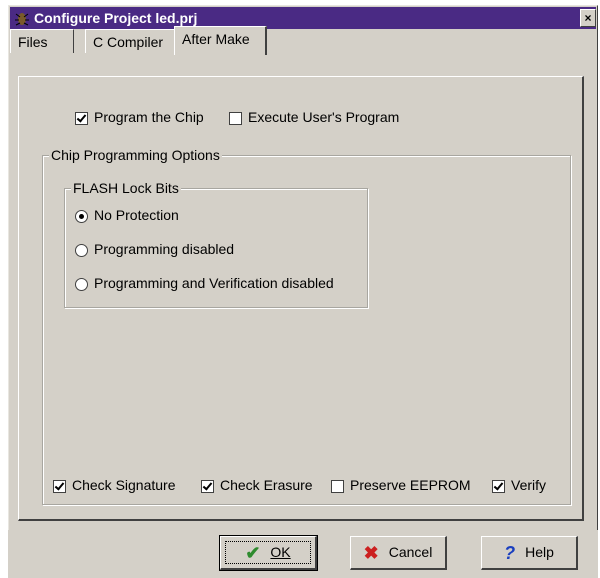  Describe the element at coordinates (22, 19) in the screenshot. I see `bug-icon` at that location.